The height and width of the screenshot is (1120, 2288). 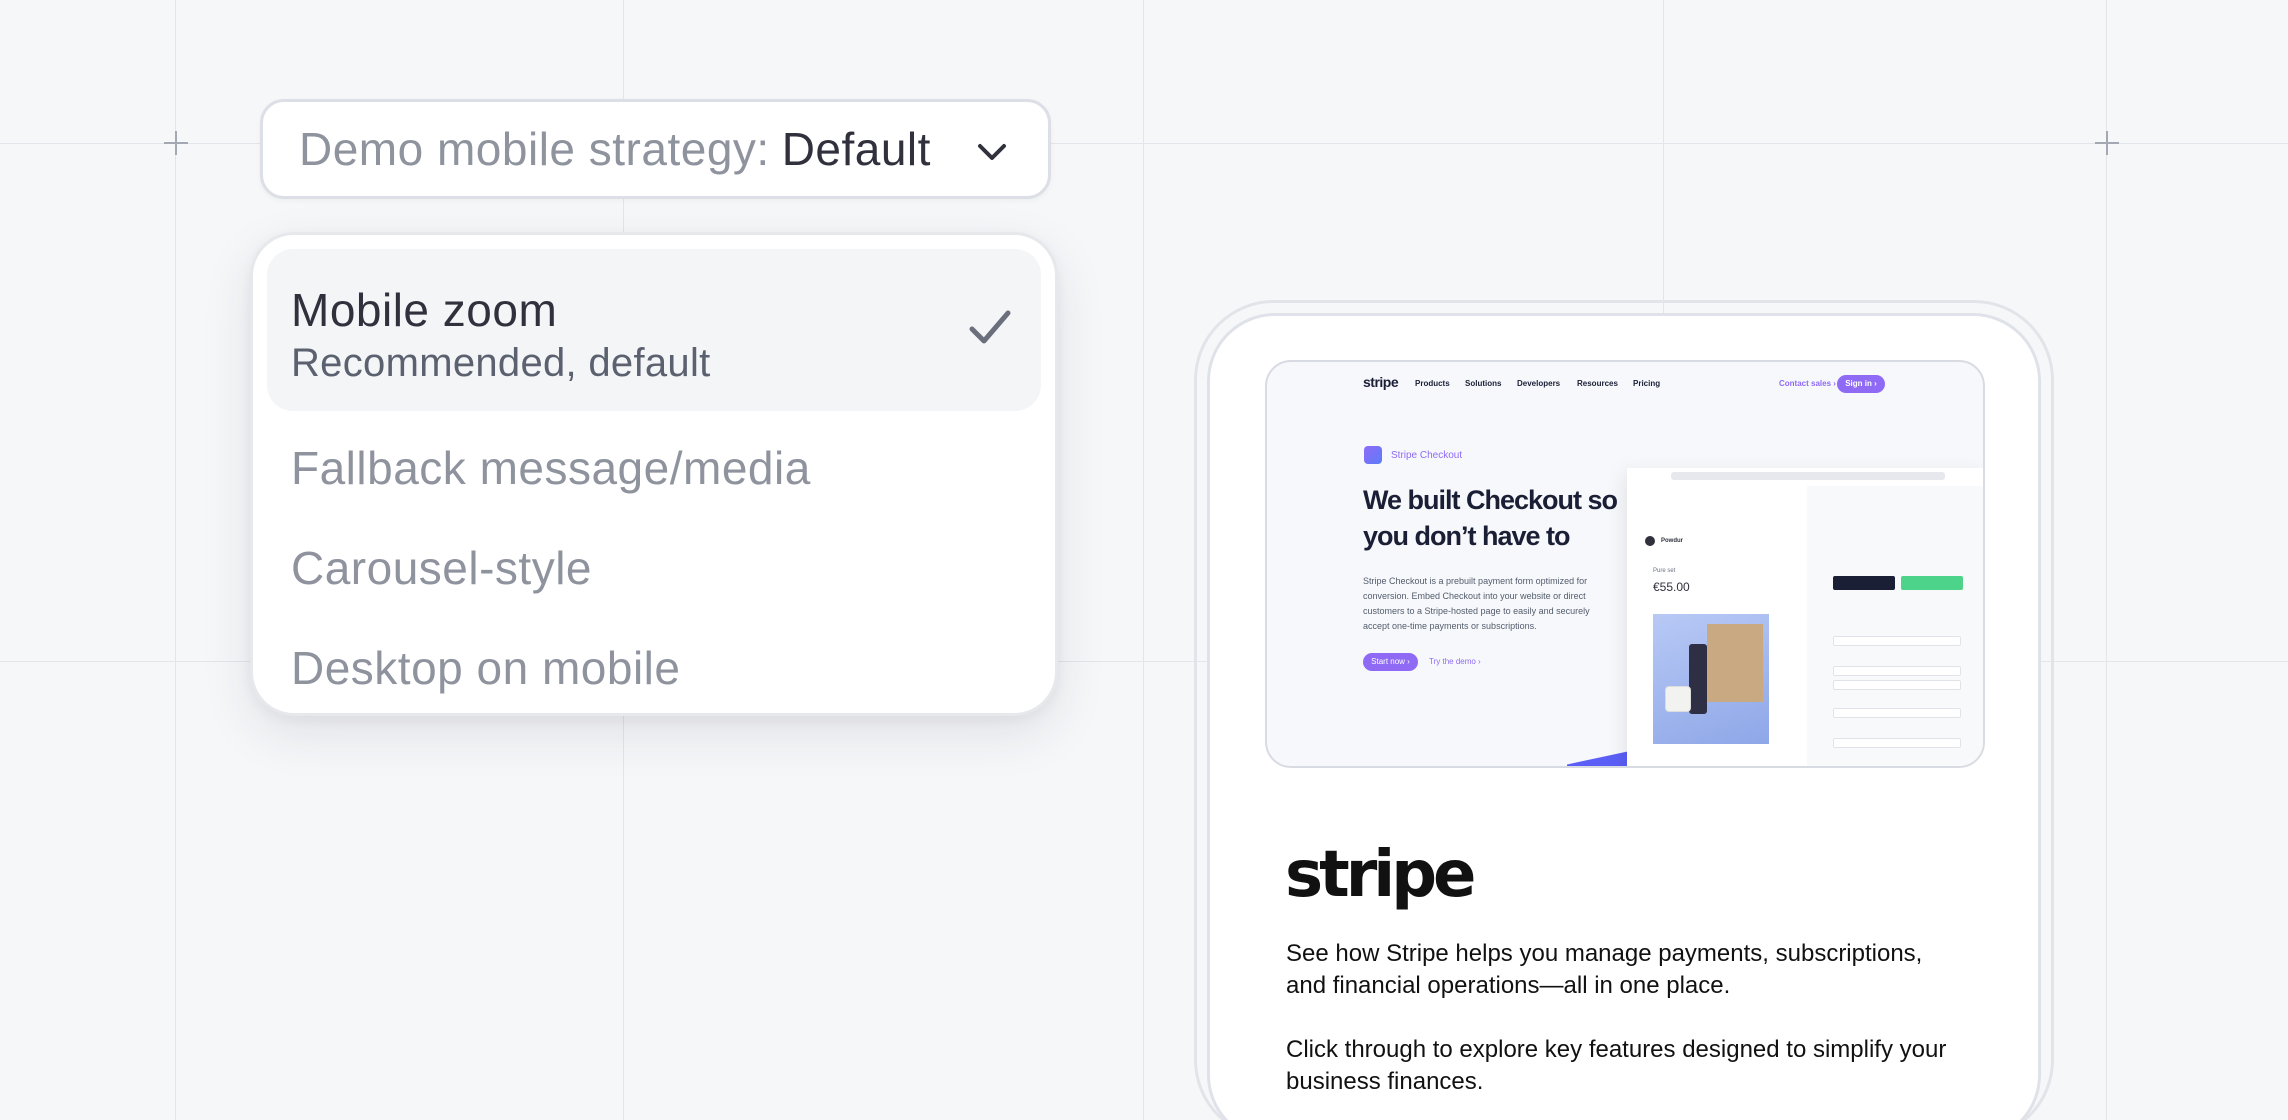 What do you see at coordinates (1897, 685) in the screenshot?
I see `card-expiry-field` at bounding box center [1897, 685].